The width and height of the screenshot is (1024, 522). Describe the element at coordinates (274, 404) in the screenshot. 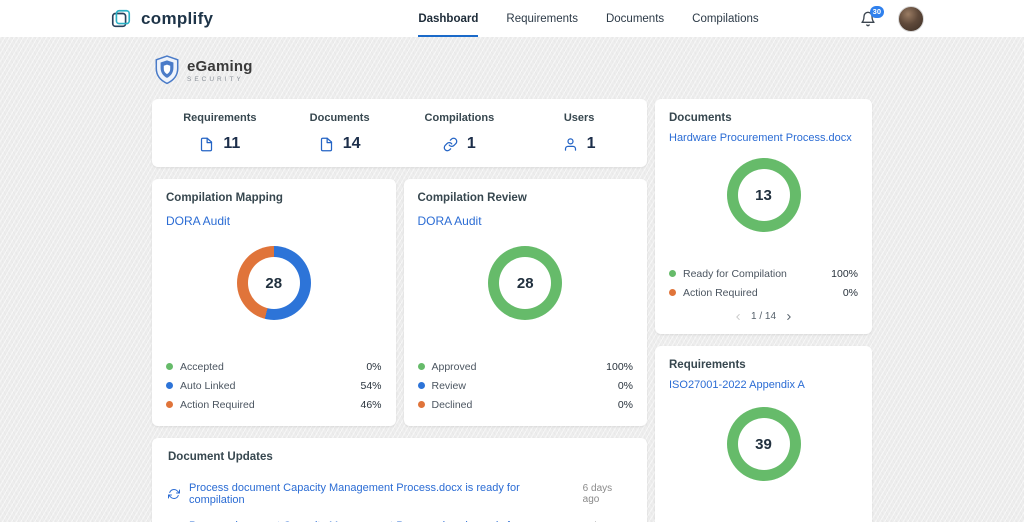

I see `legend-item: Action Required 46%` at that location.